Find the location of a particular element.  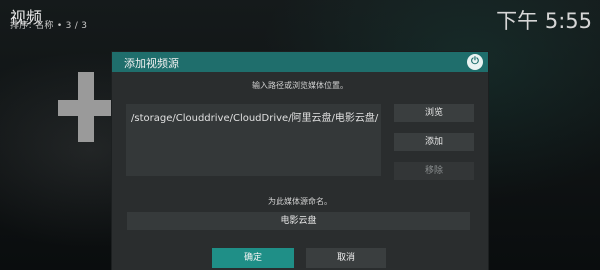

power-icon: ⏻ is located at coordinates (475, 62).